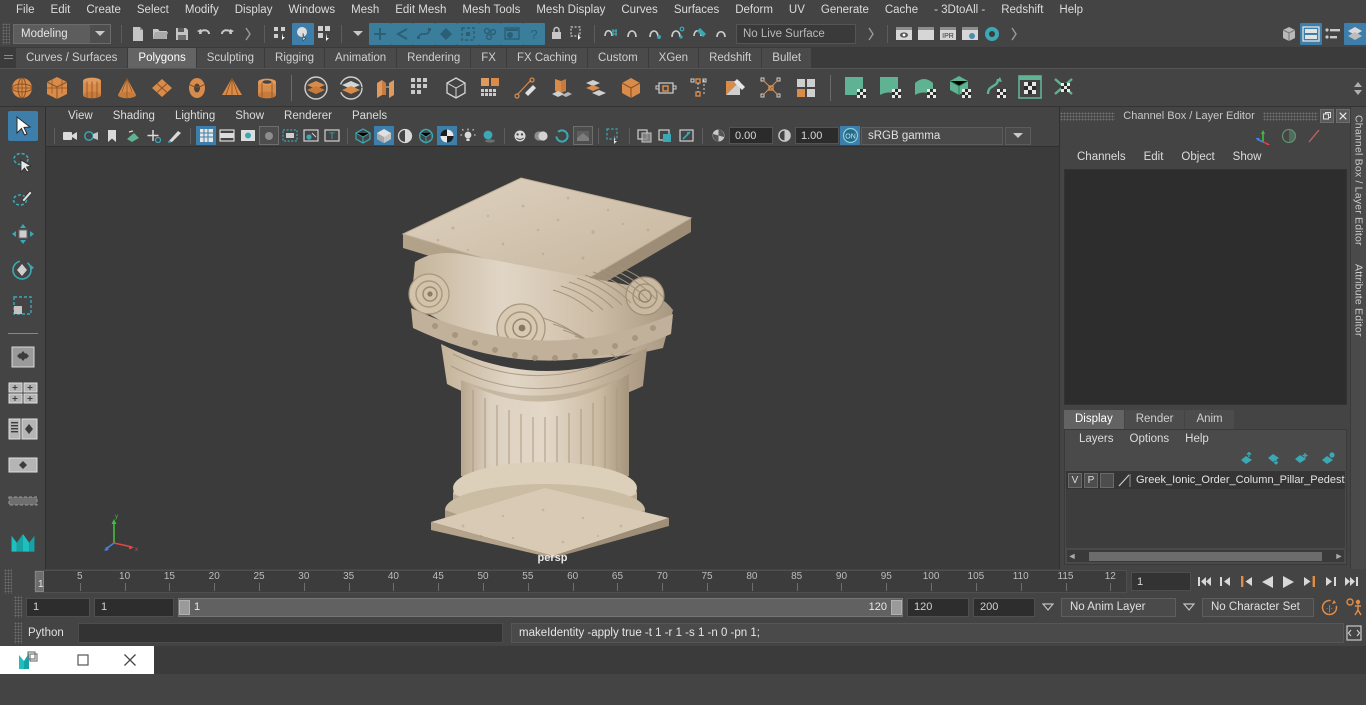  I want to click on play-forwards-icon, so click(1288, 582).